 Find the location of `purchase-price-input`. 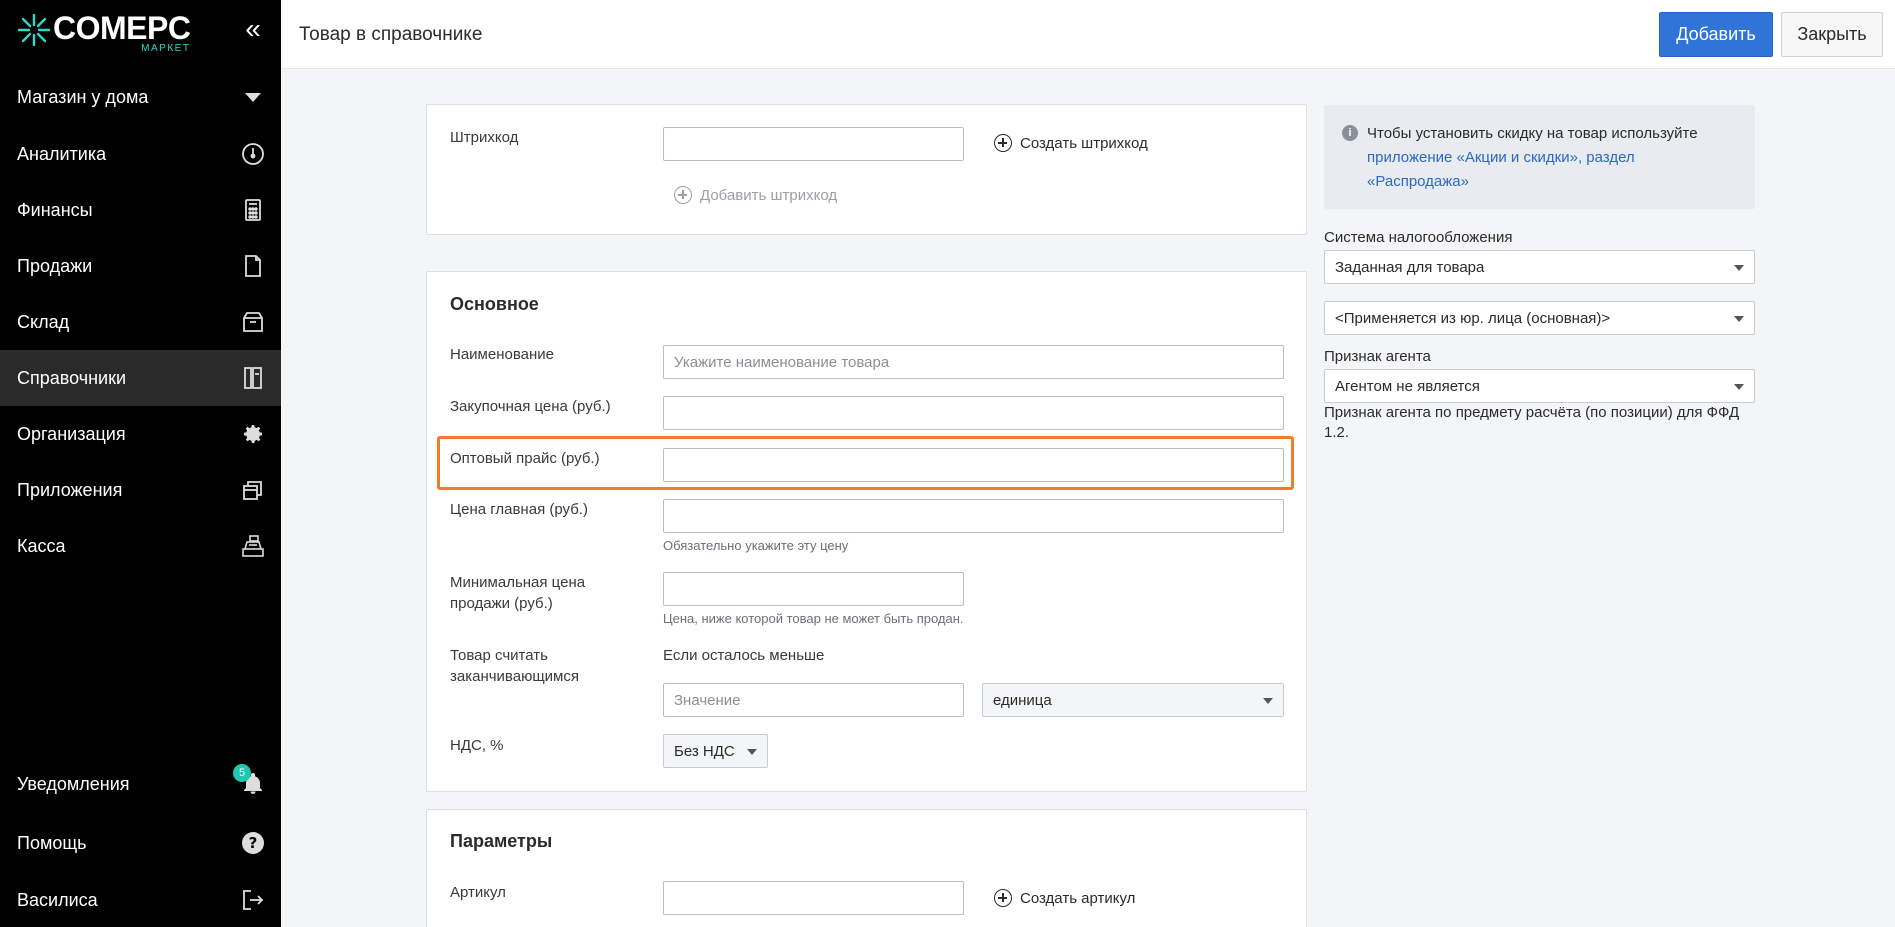

purchase-price-input is located at coordinates (973, 413).